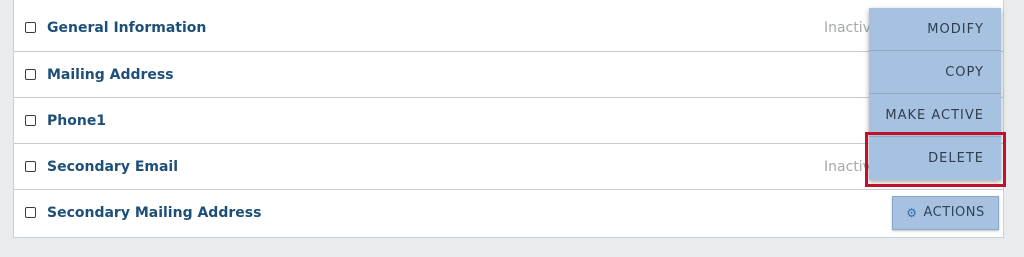 The height and width of the screenshot is (257, 1024). What do you see at coordinates (935, 29) in the screenshot?
I see `menu-item-modify: MODIFY` at bounding box center [935, 29].